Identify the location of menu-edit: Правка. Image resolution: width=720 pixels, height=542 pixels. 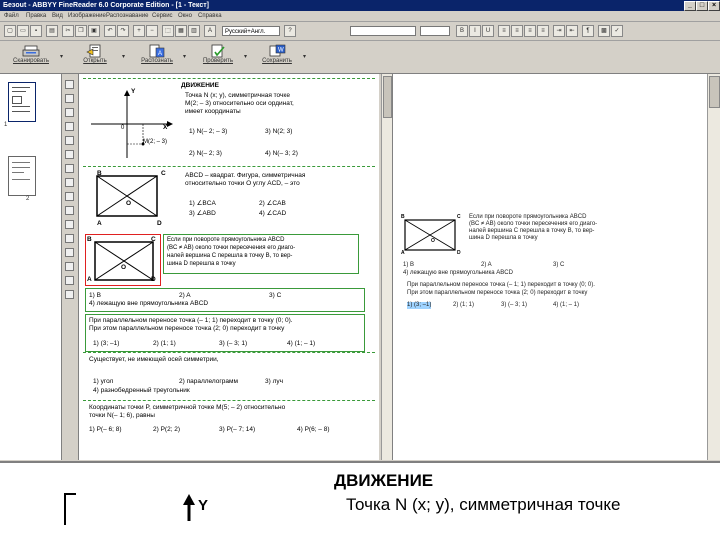
(36, 16).